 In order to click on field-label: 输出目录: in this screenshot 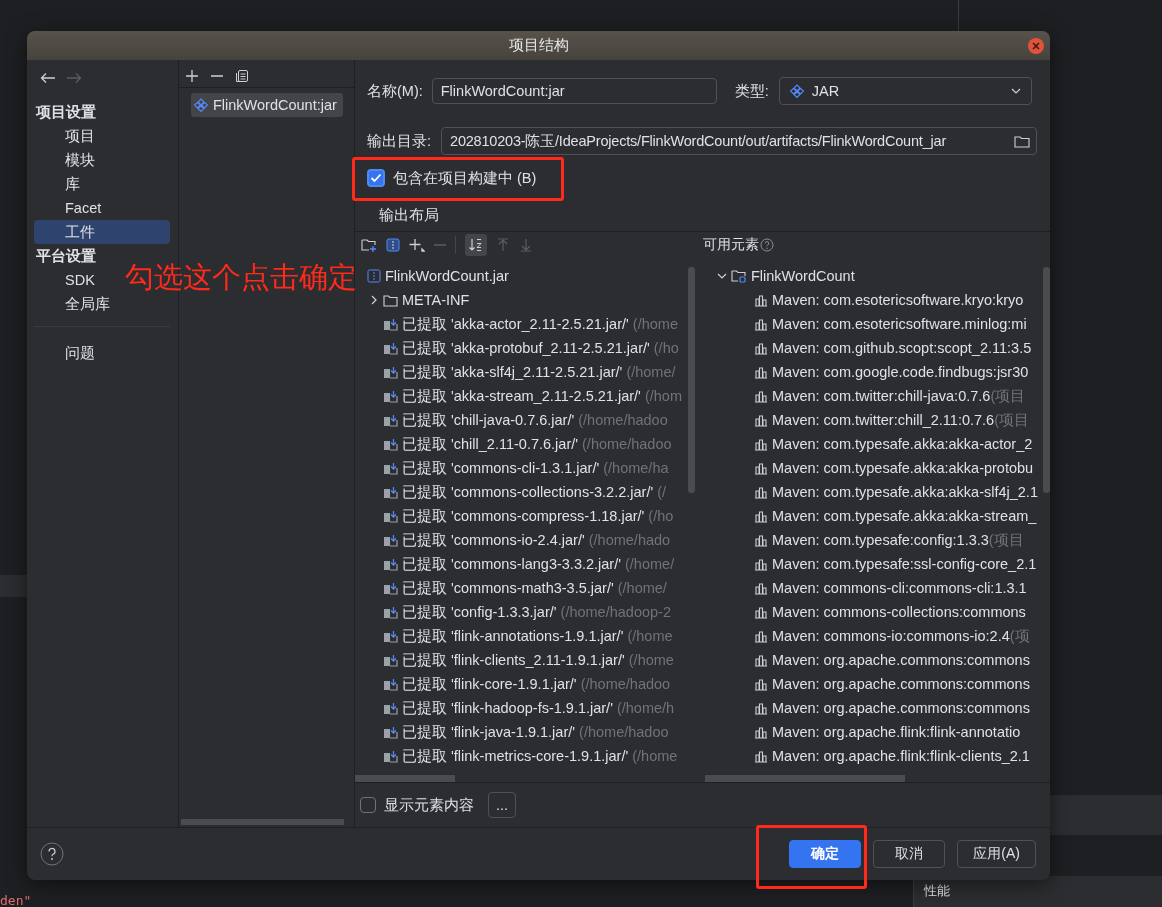, I will do `click(399, 141)`.